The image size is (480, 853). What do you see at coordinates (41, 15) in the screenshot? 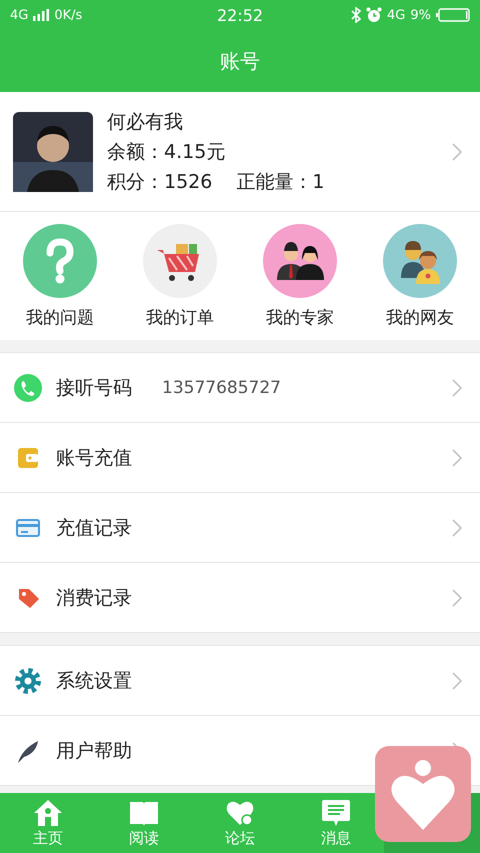
I see `signal-icon` at bounding box center [41, 15].